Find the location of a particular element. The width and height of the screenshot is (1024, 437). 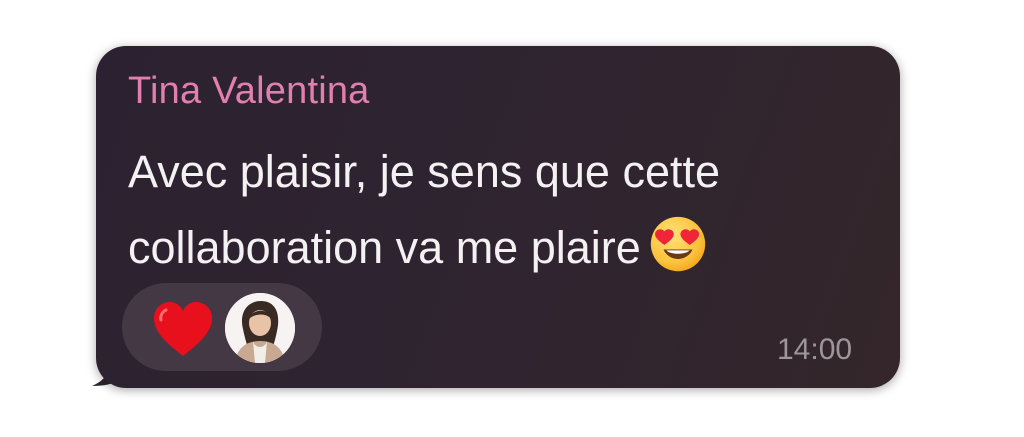

sender-name: Tina Valentina is located at coordinates (249, 91).